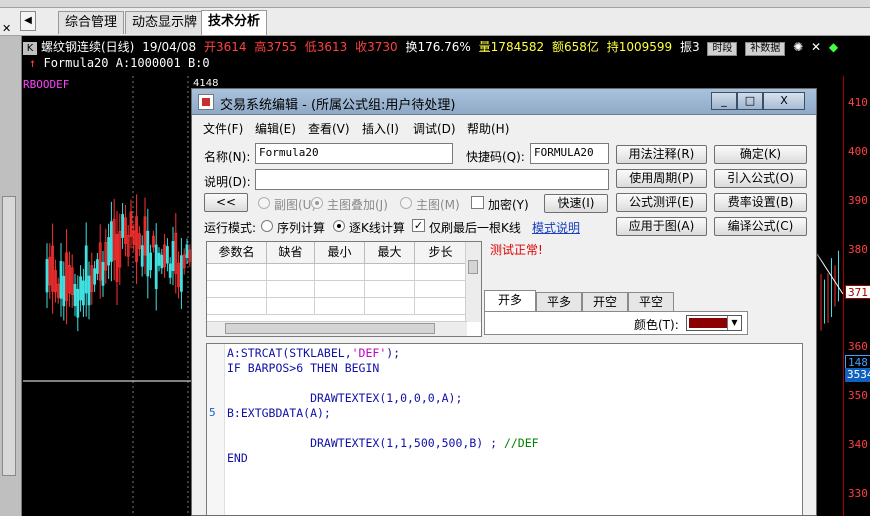 Image resolution: width=870 pixels, height=516 pixels. What do you see at coordinates (344, 398) in the screenshot?
I see `code-line: DRAWTEXTEX(1,0,0,0,A);` at bounding box center [344, 398].